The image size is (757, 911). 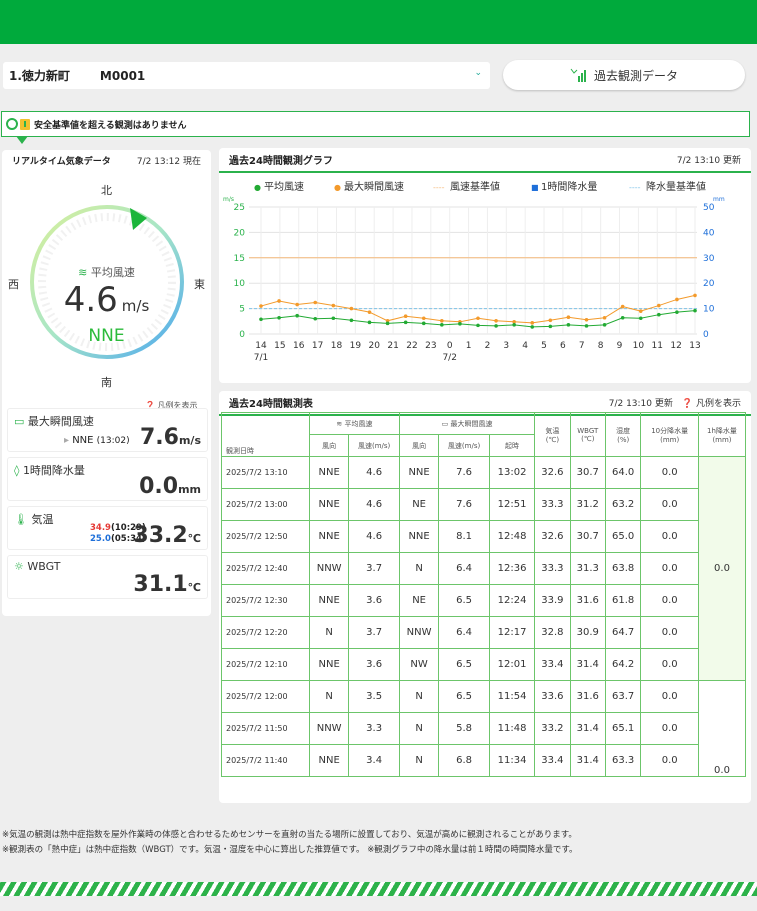 I want to click on table-cell: NE, so click(x=419, y=504).